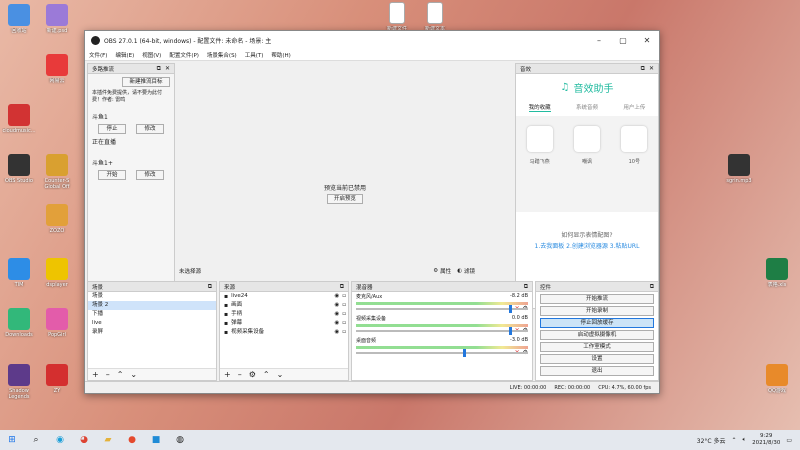  What do you see at coordinates (19, 22) in the screenshot?
I see `desktop-icon: 回收站` at bounding box center [19, 22].